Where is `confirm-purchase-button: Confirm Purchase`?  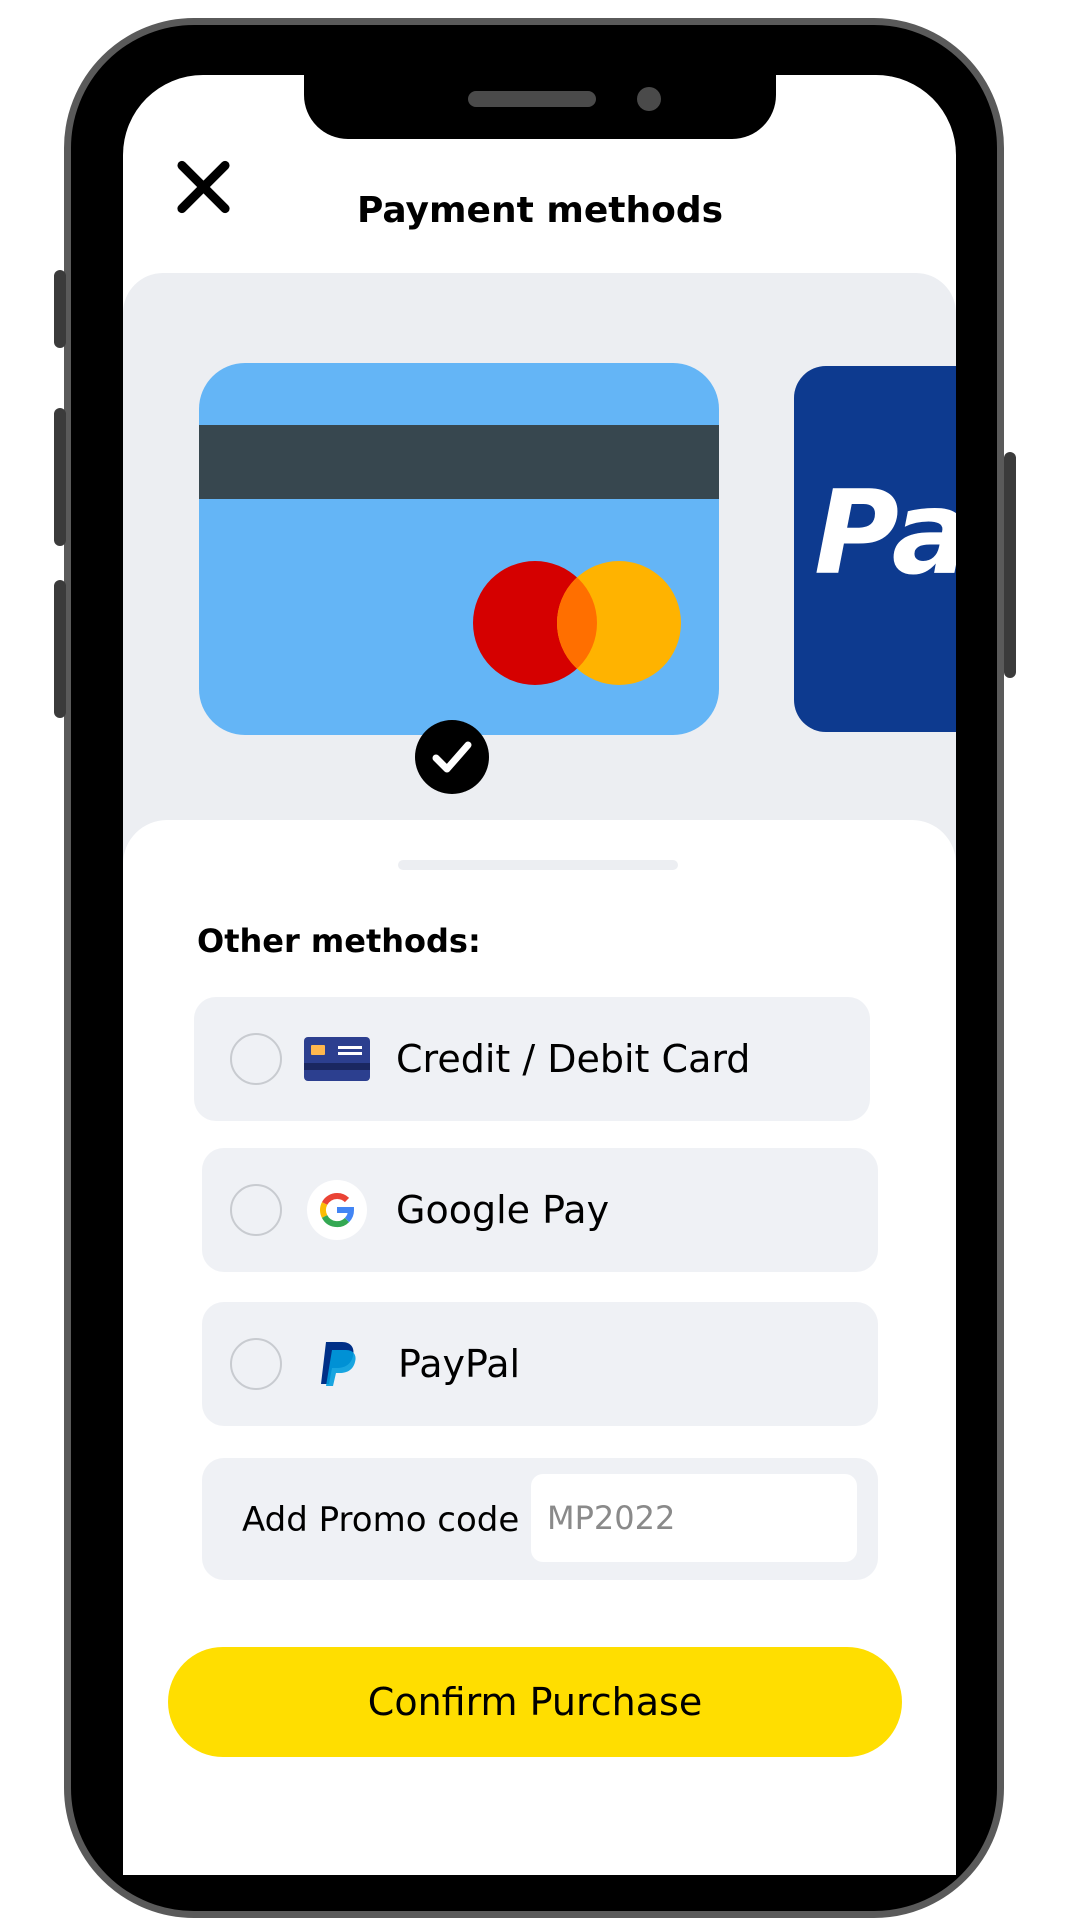
confirm-purchase-button: Confirm Purchase is located at coordinates (535, 1702).